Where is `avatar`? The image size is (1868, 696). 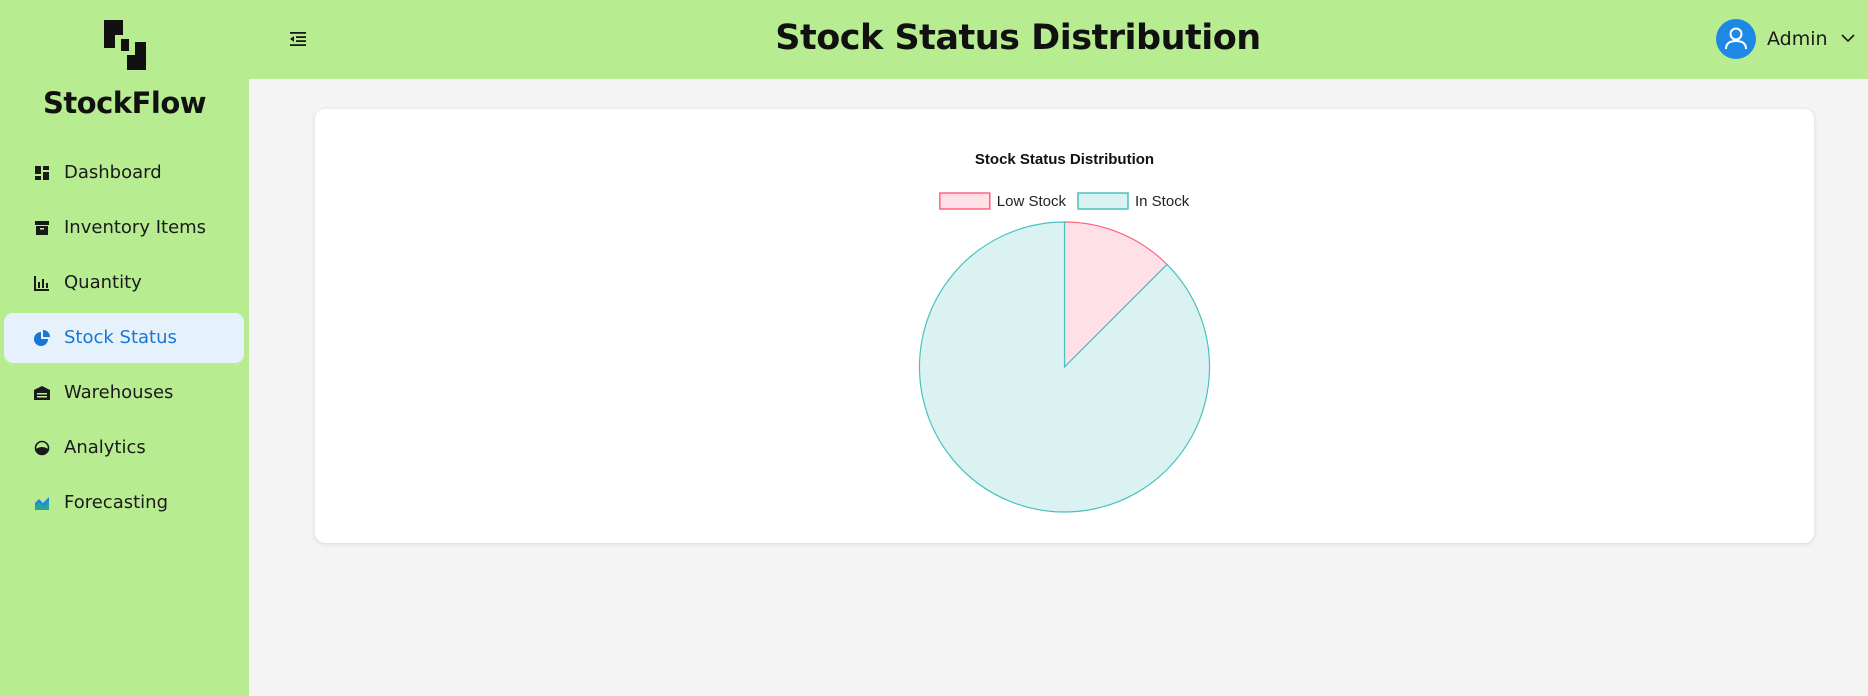
avatar is located at coordinates (1736, 39).